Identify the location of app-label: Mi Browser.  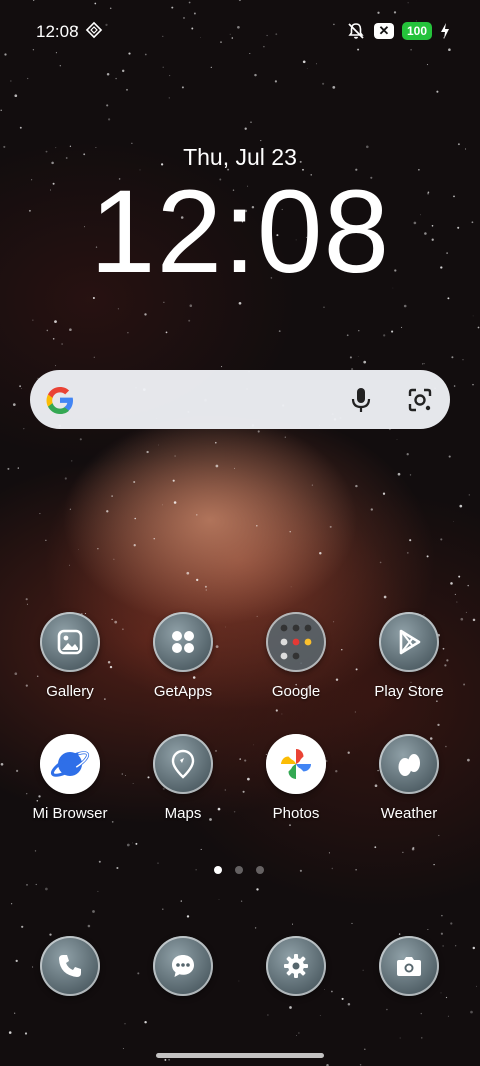
(70, 813).